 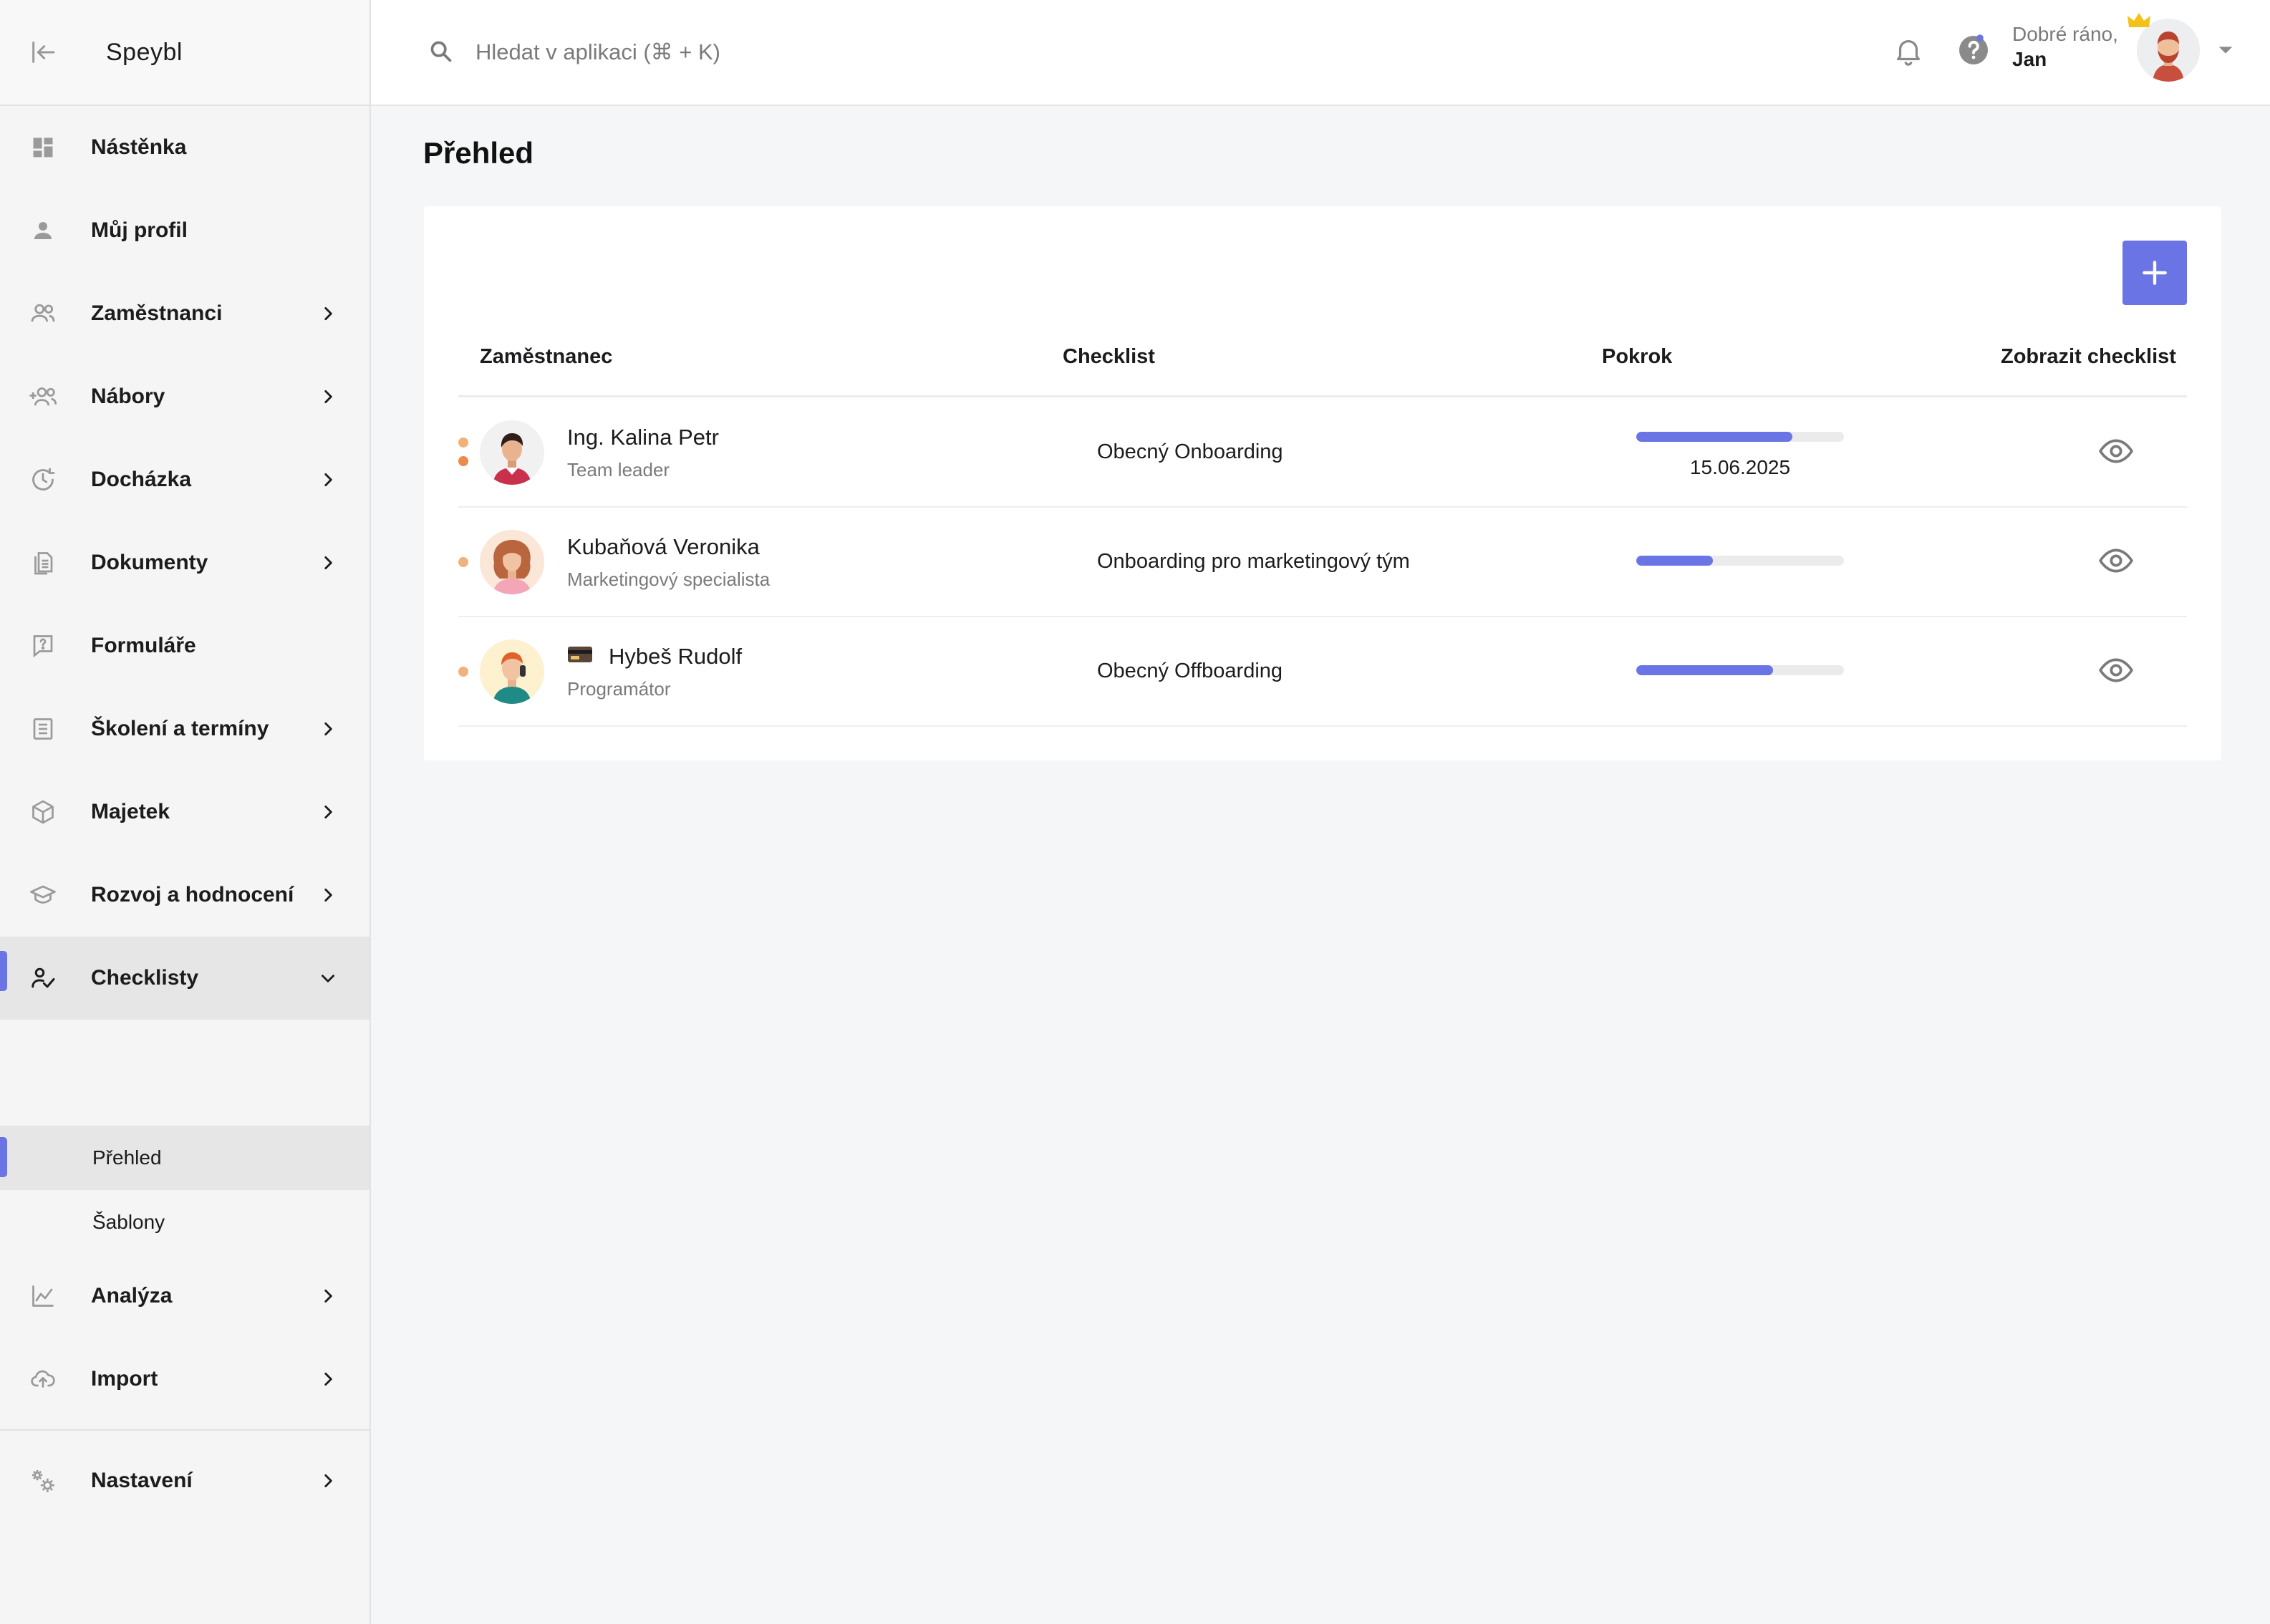 I want to click on employee-name: Hybeš Rudolf, so click(x=675, y=657).